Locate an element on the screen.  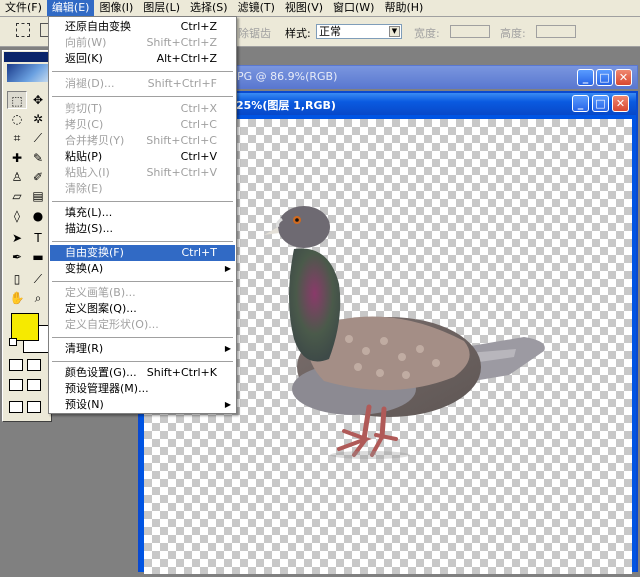
menu-item-fade: 消褪(D)... Shift+Ctrl+F is located at coordinates (142, 84).